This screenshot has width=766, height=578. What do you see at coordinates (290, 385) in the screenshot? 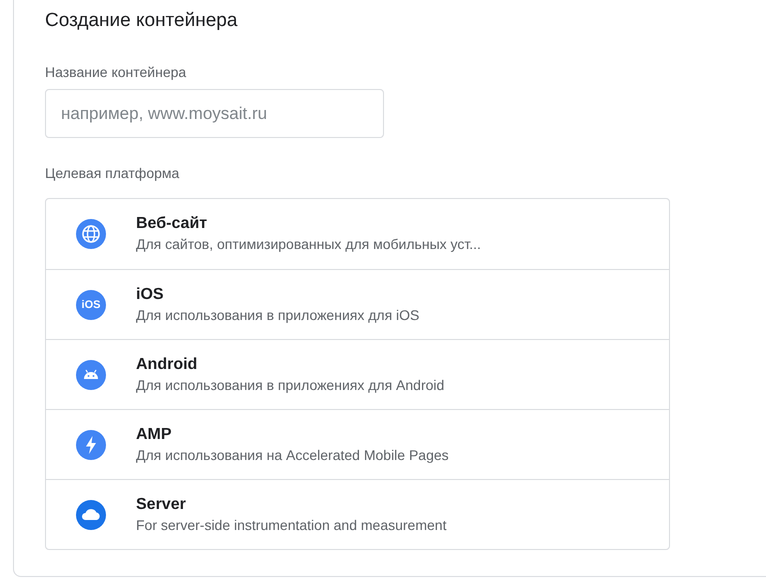
I see `option-description: Для использования в приложениях для Android` at bounding box center [290, 385].